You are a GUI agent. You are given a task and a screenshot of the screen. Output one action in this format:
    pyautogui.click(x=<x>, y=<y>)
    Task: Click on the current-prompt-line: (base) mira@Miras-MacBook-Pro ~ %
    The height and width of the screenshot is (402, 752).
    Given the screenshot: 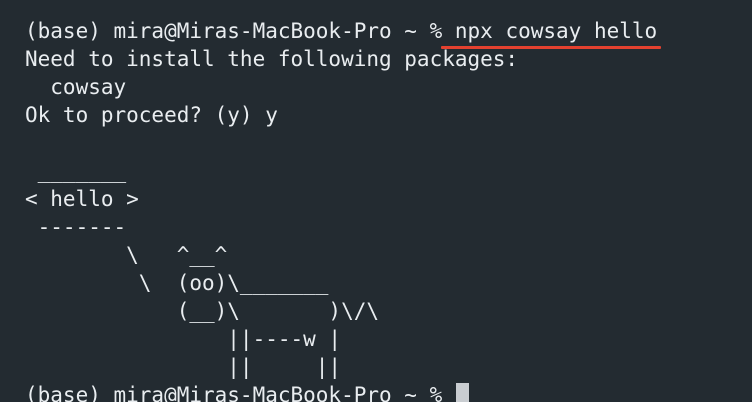 What is the action you would take?
    pyautogui.click(x=388, y=391)
    